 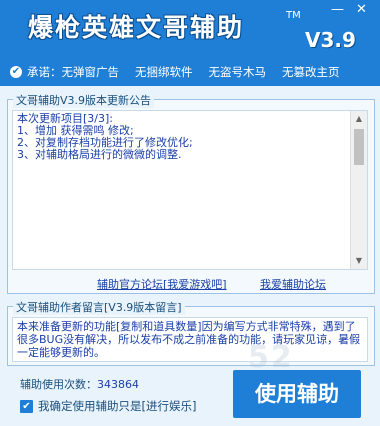 What do you see at coordinates (99, 154) in the screenshot?
I see `notice-line: 3、对辅助格局进行的微微的调整.` at bounding box center [99, 154].